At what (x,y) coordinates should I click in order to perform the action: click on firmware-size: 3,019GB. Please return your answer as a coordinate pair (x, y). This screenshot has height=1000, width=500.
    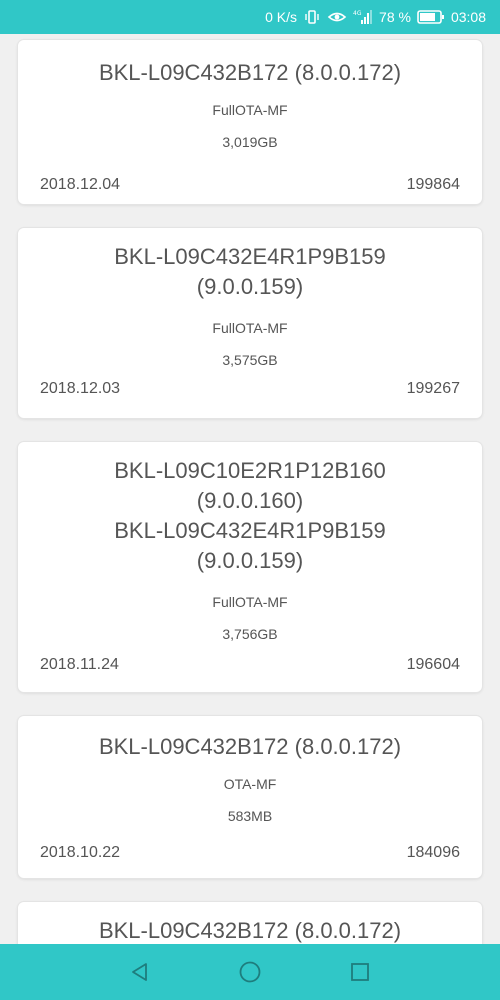
    Looking at the image, I should click on (250, 142).